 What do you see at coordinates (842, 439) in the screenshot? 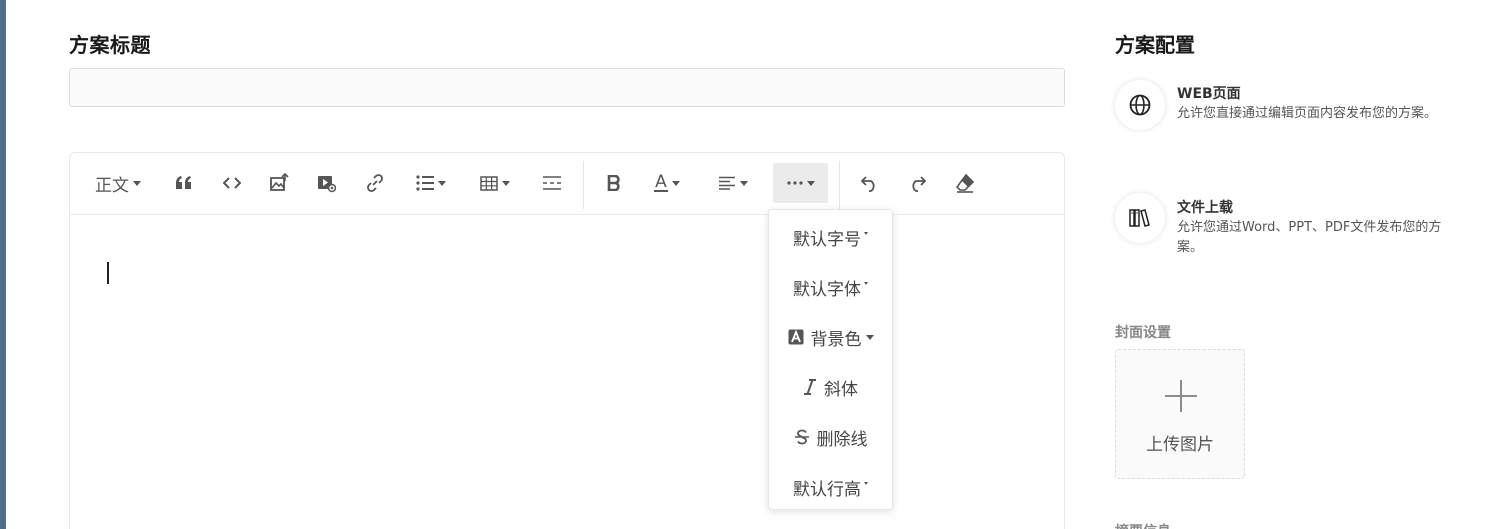
I see `strikethrough-label: 删除线` at bounding box center [842, 439].